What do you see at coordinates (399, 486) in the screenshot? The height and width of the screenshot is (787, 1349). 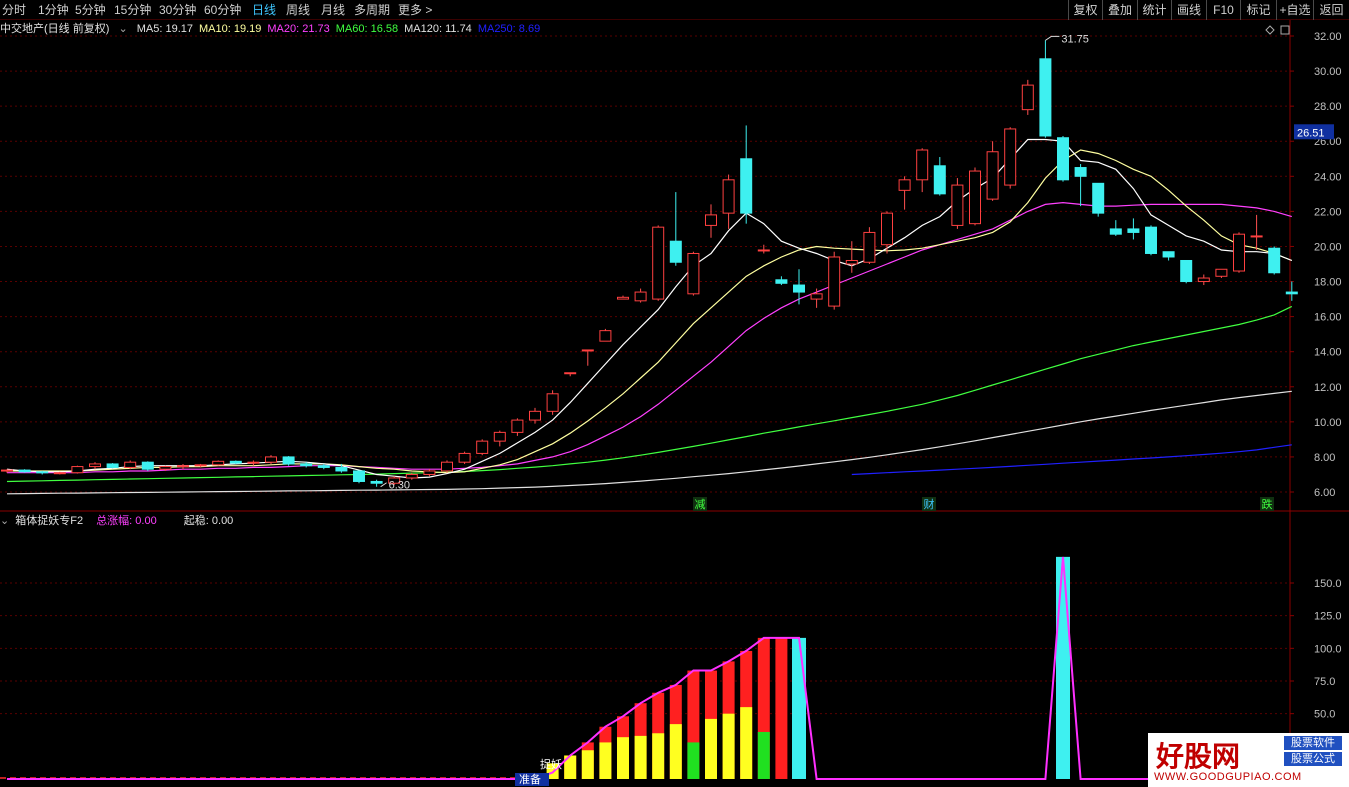 I see `low-annotation: 6.30` at bounding box center [399, 486].